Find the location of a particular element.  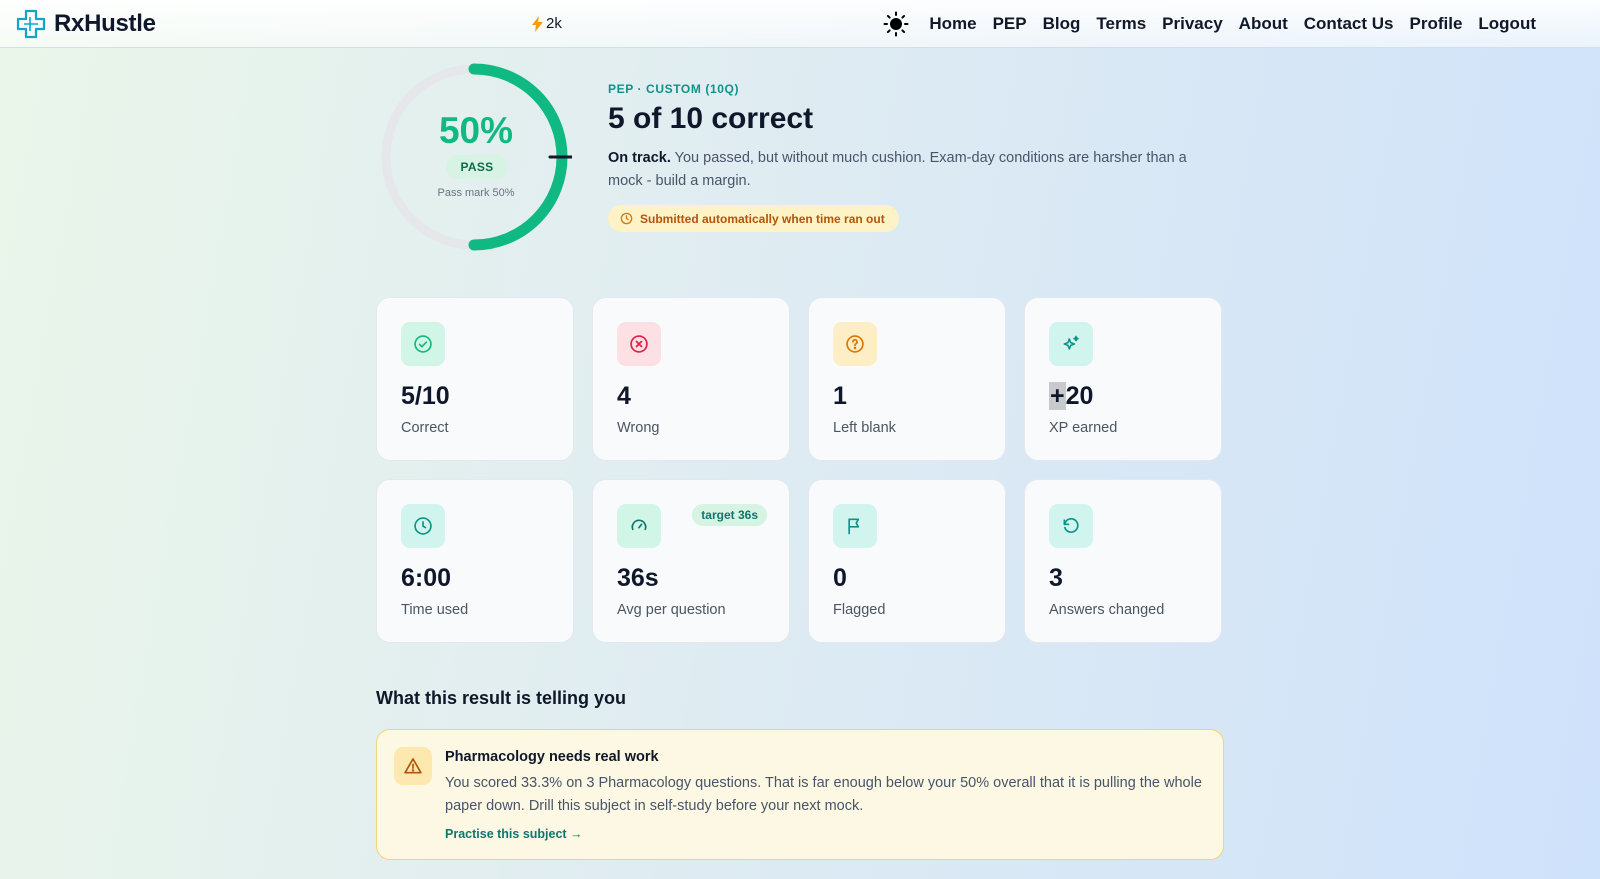

xp-plus-sign: + is located at coordinates (1057, 396).